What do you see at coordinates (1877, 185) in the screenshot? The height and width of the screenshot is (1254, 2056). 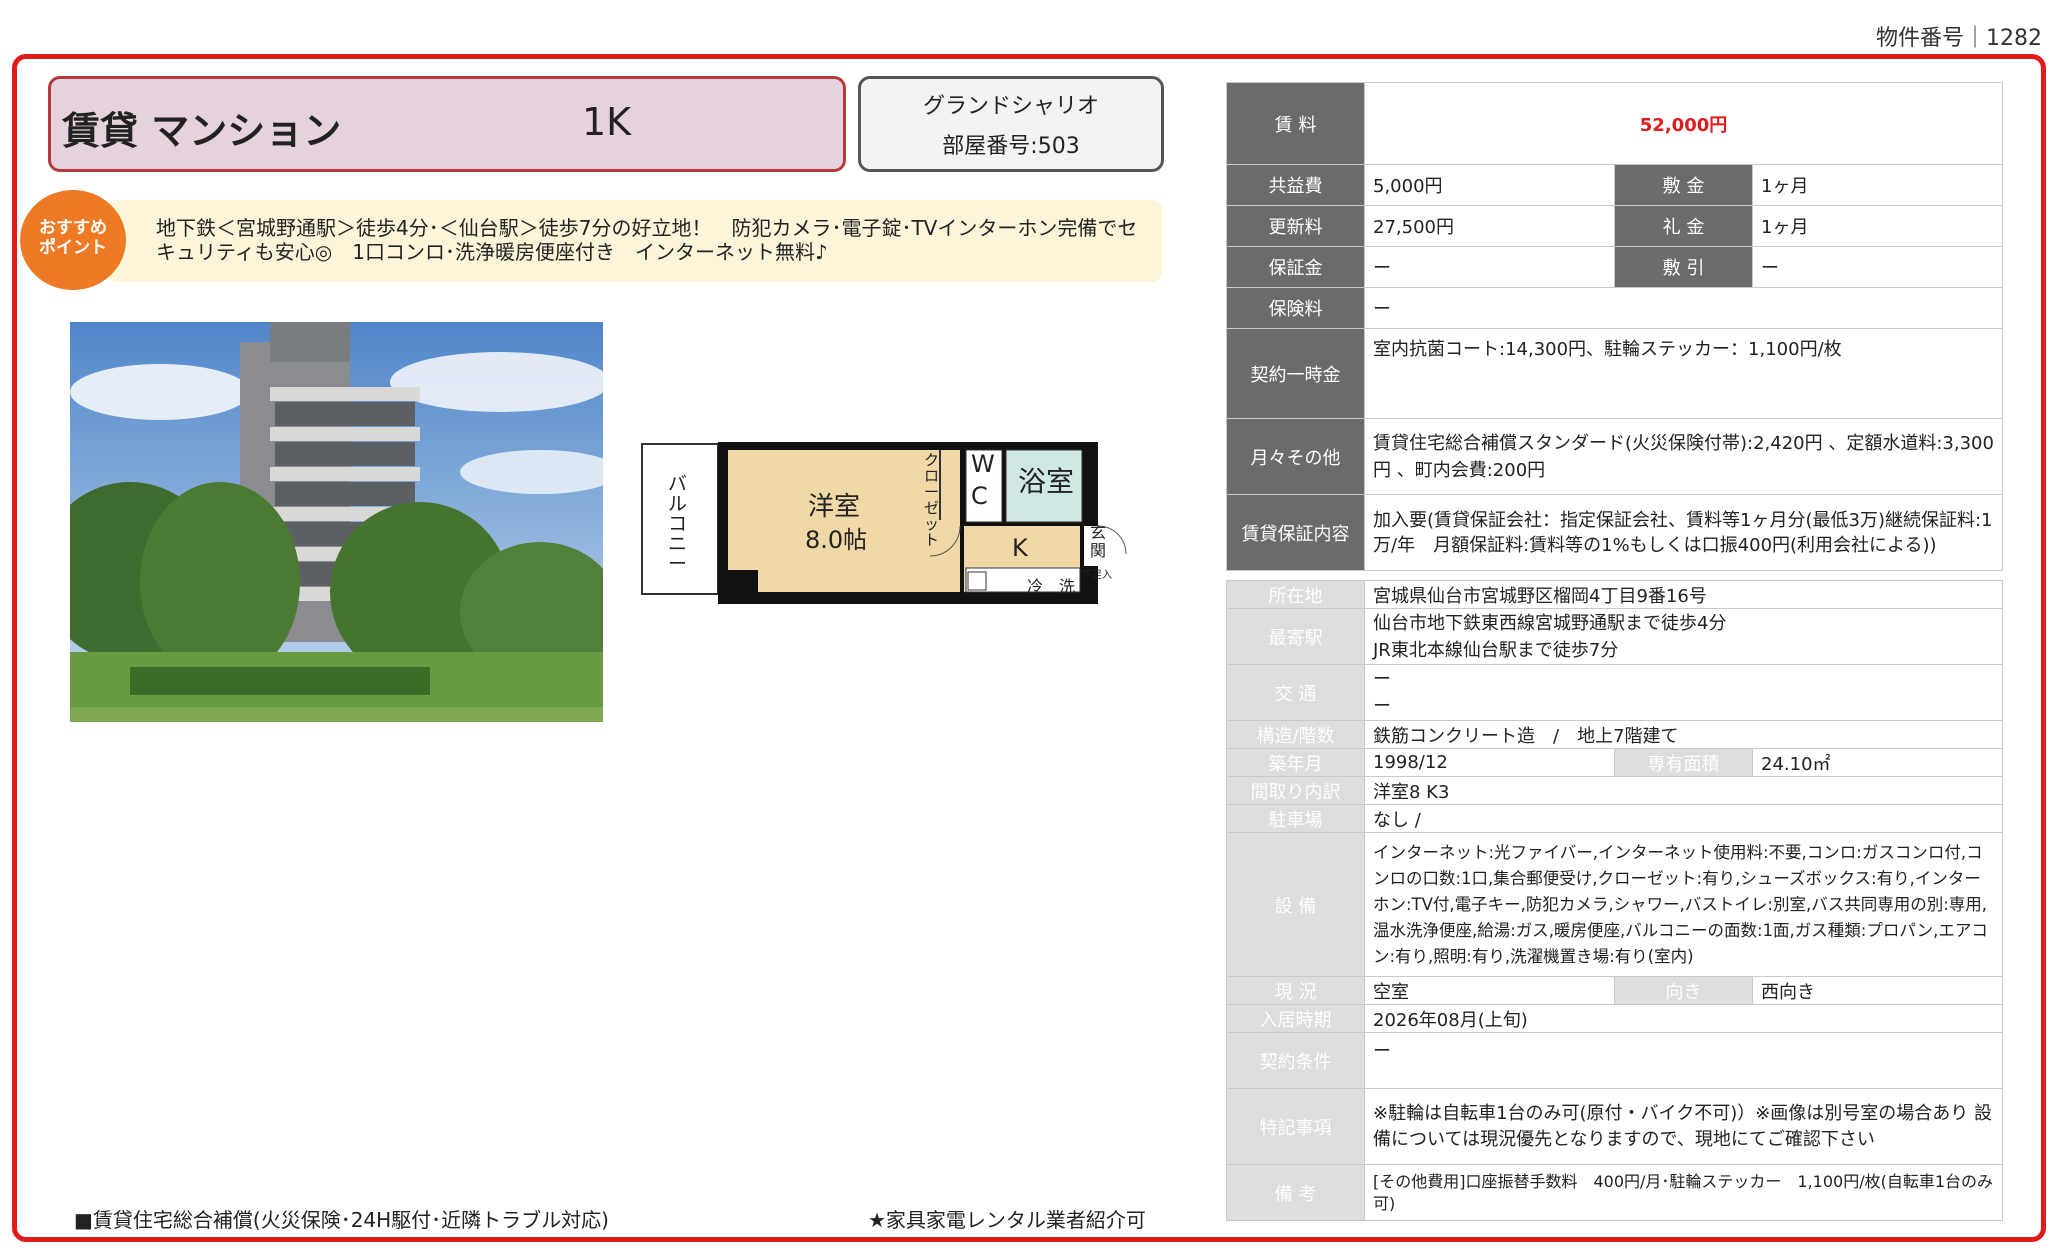 I see `deposit-value: 1ヶ月` at bounding box center [1877, 185].